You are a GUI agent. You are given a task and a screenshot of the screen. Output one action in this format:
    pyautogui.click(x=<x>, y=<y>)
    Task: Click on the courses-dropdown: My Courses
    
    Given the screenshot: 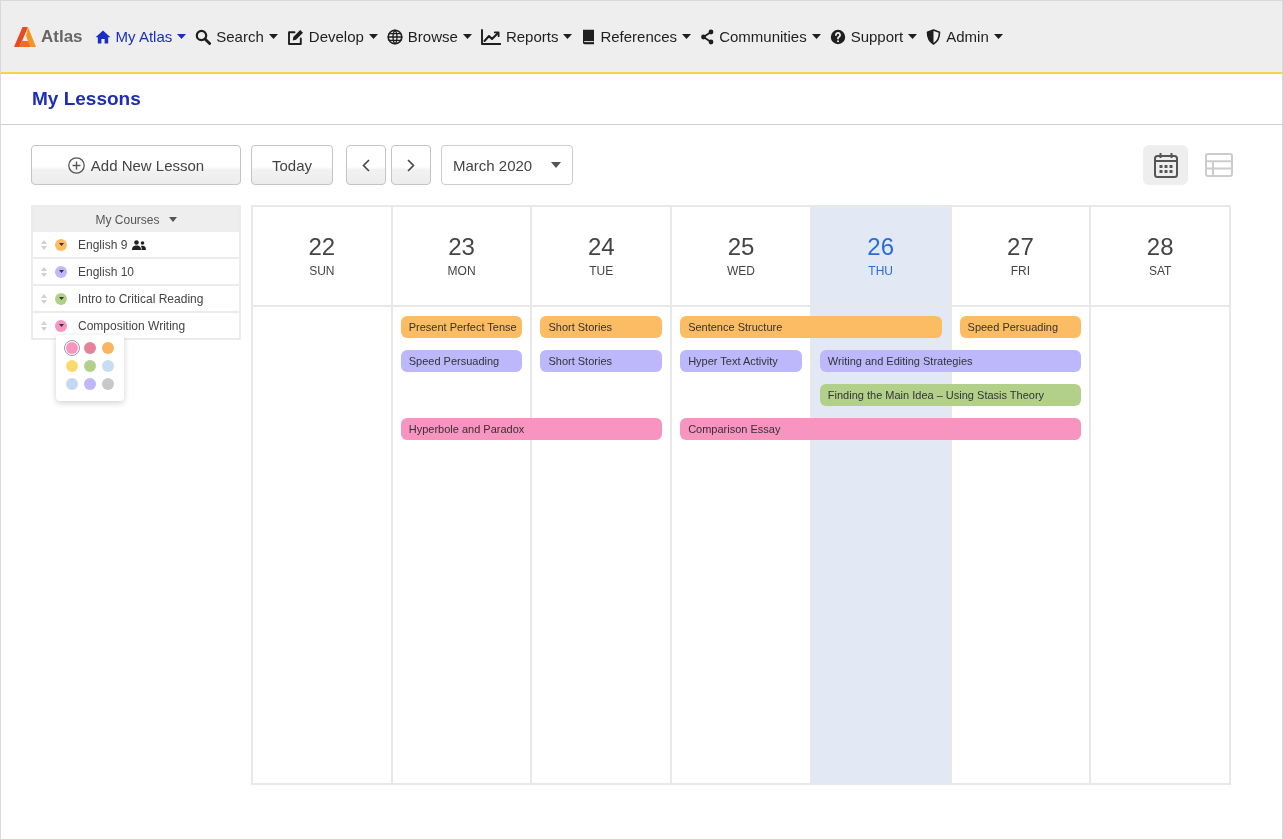 What is the action you would take?
    pyautogui.click(x=136, y=219)
    